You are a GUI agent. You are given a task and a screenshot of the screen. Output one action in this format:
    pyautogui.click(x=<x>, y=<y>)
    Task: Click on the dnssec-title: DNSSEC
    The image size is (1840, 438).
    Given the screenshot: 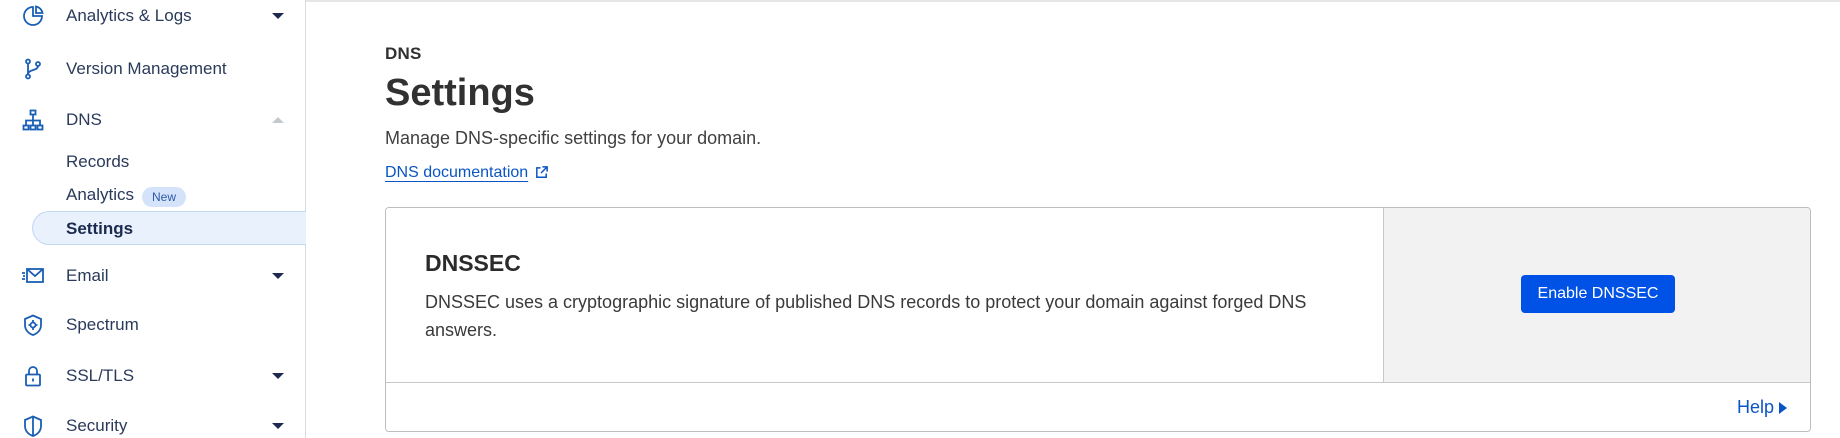 What is the action you would take?
    pyautogui.click(x=473, y=263)
    